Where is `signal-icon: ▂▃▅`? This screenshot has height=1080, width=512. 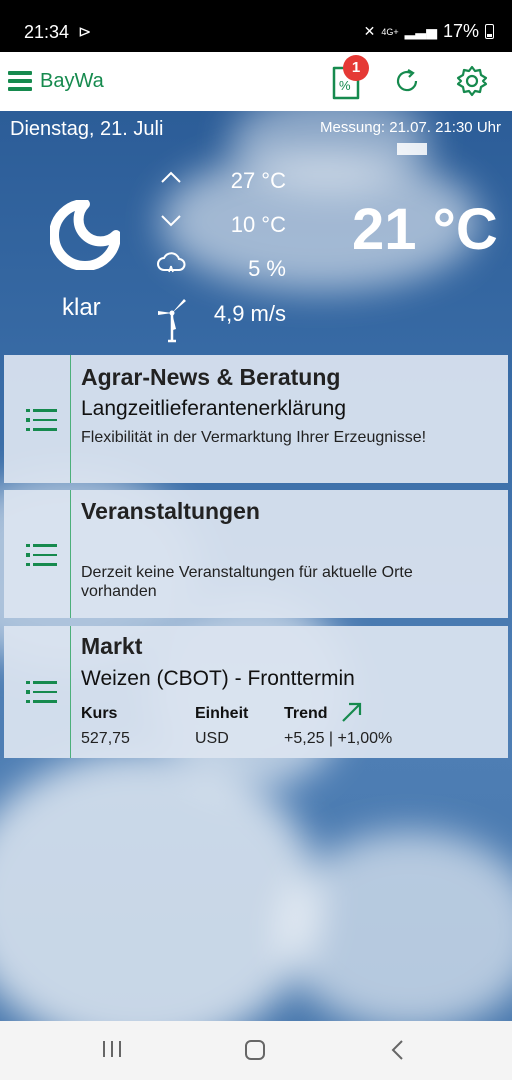 signal-icon: ▂▃▅ is located at coordinates (420, 31).